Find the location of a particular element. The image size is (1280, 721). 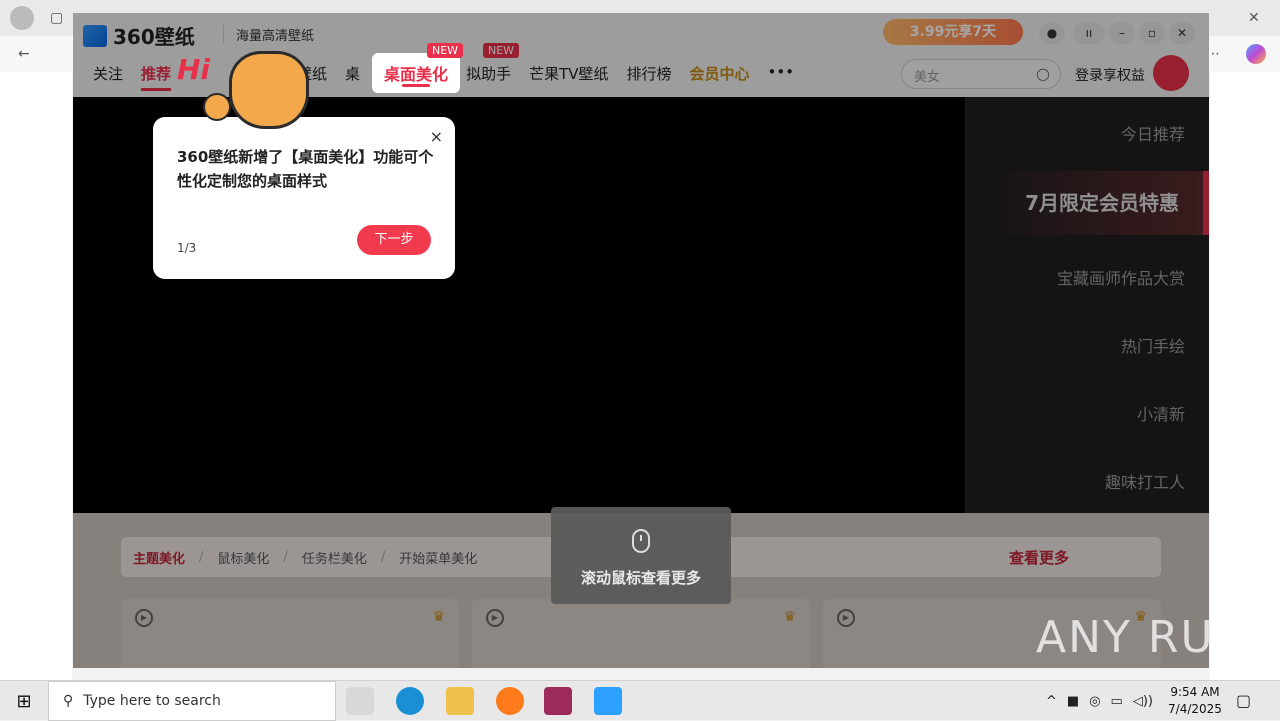

tooltip-step-counter: 1/3 is located at coordinates (187, 248).